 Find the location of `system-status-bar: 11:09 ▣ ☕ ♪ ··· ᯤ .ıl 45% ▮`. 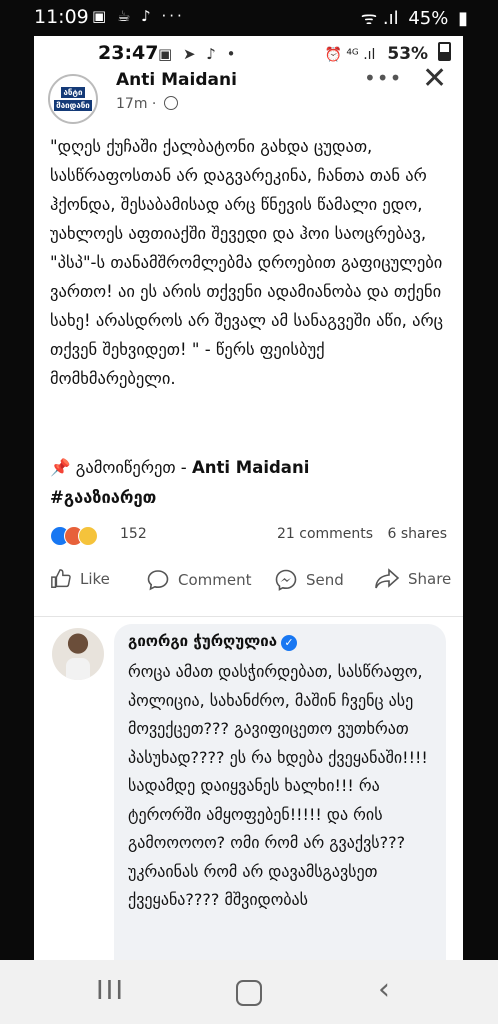

system-status-bar: 11:09 ▣ ☕ ♪ ··· ᯤ .ıl 45% ▮ is located at coordinates (249, 17).